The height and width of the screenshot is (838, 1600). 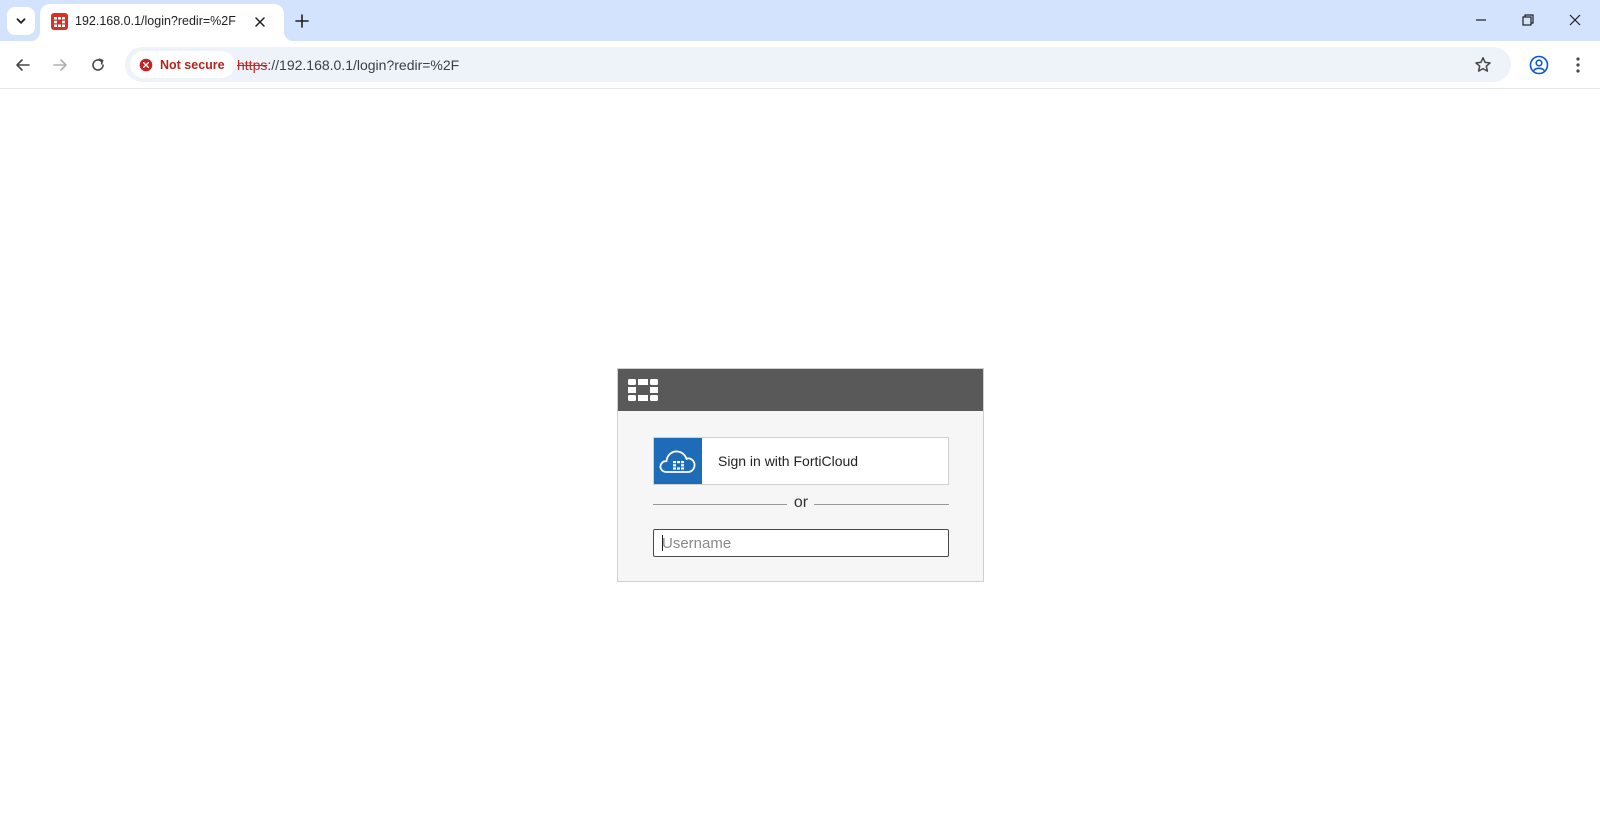 What do you see at coordinates (678, 461) in the screenshot?
I see `cloud-icon` at bounding box center [678, 461].